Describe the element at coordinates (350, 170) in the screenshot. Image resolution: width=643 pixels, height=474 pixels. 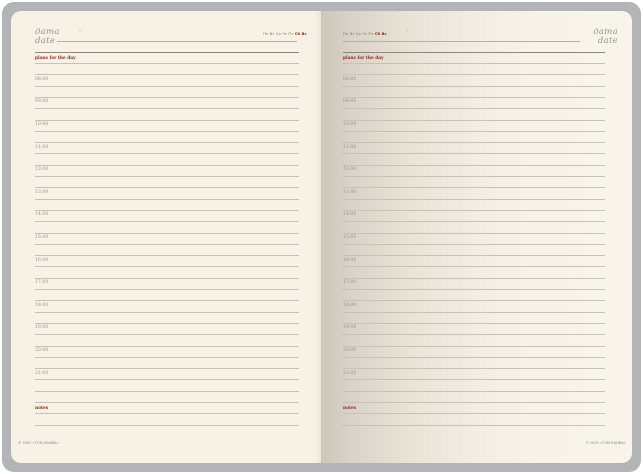
I see `hour-label: 12:00` at that location.